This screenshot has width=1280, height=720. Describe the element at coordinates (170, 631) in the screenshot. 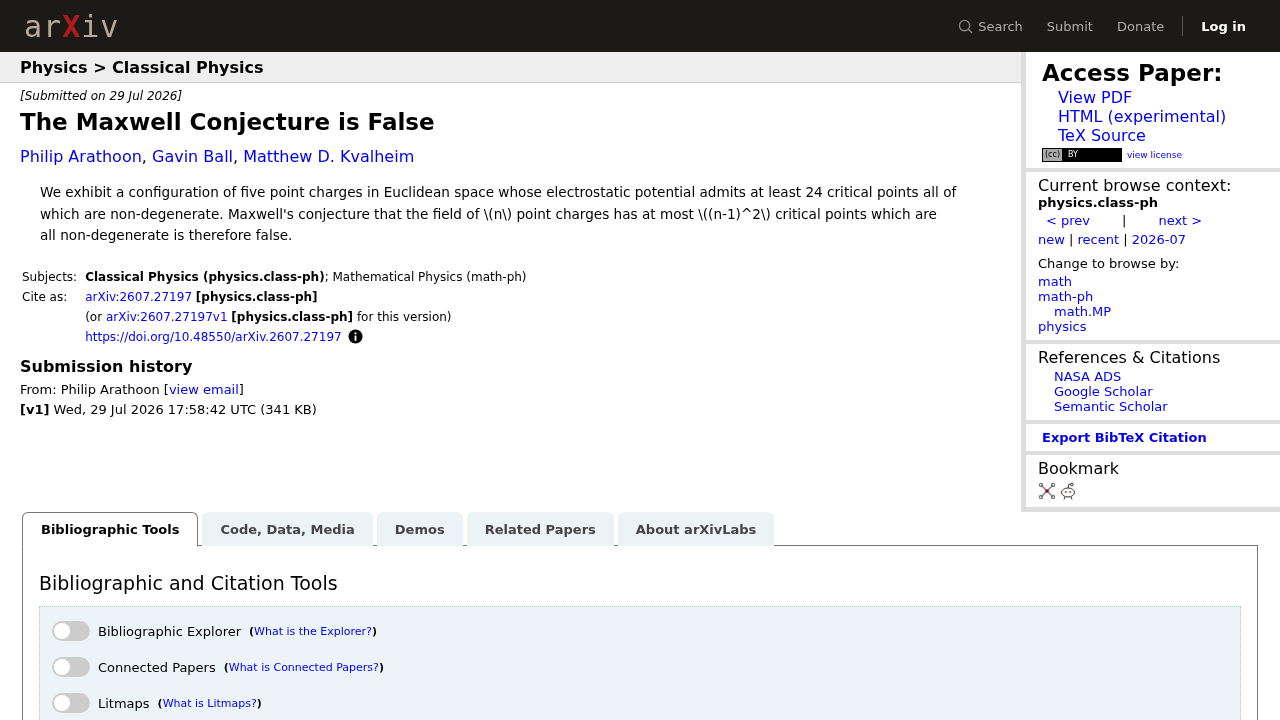

I see `tool-label: Bibliographic Explorer` at that location.